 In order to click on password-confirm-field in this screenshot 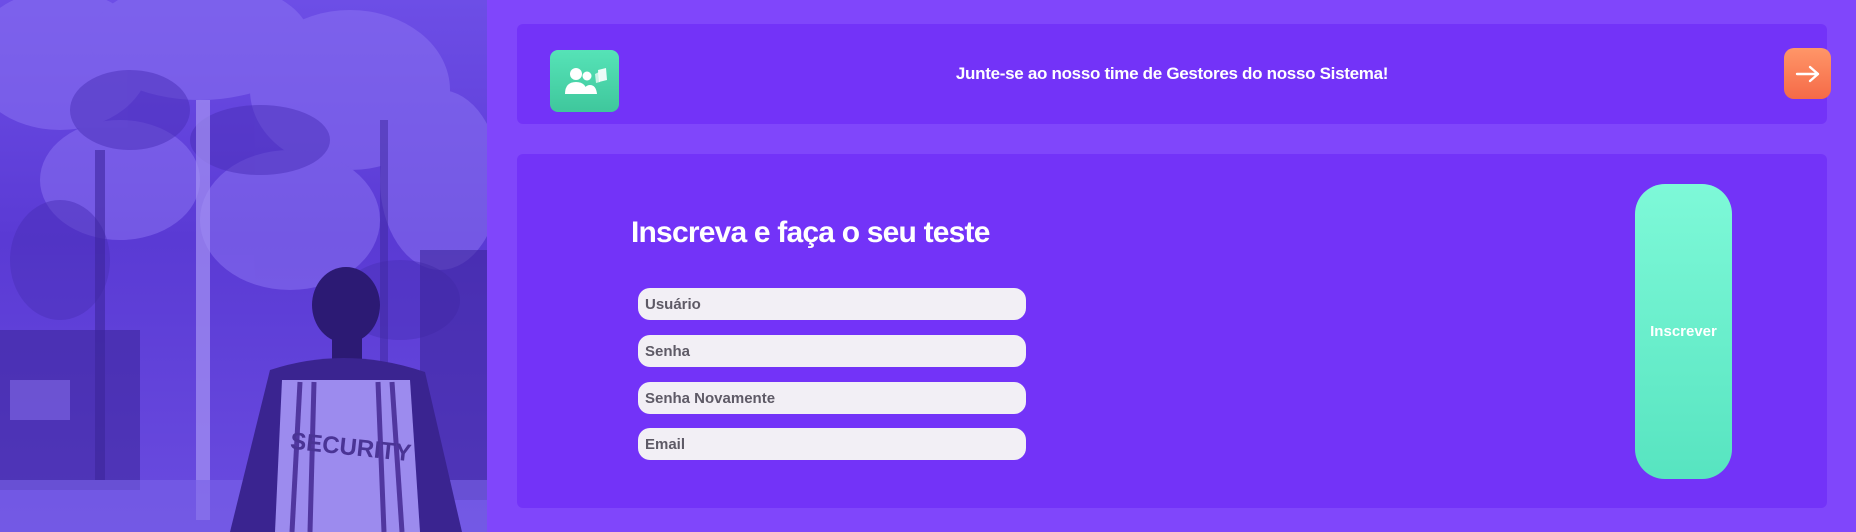, I will do `click(832, 398)`.